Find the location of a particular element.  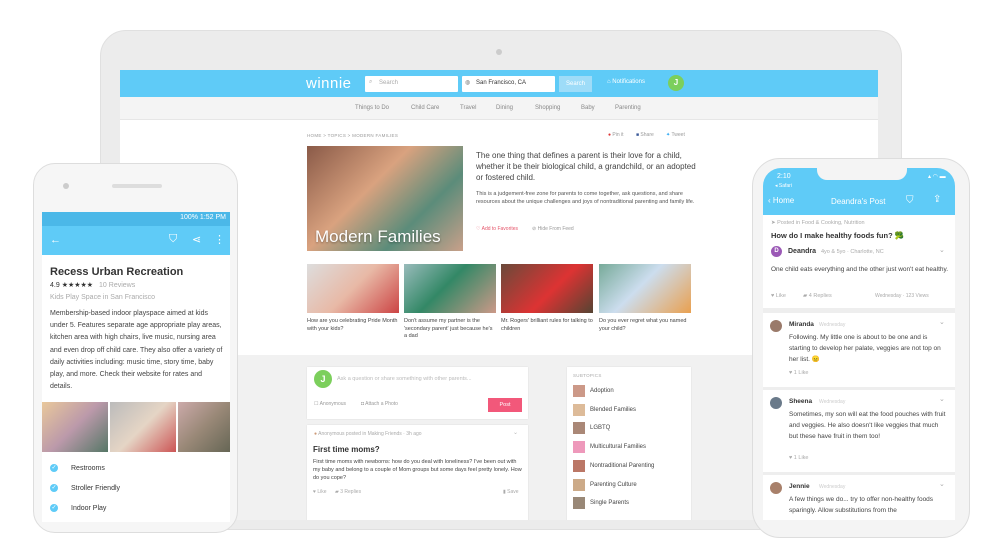

tweet-button: ✦ Tweet is located at coordinates (675, 135).